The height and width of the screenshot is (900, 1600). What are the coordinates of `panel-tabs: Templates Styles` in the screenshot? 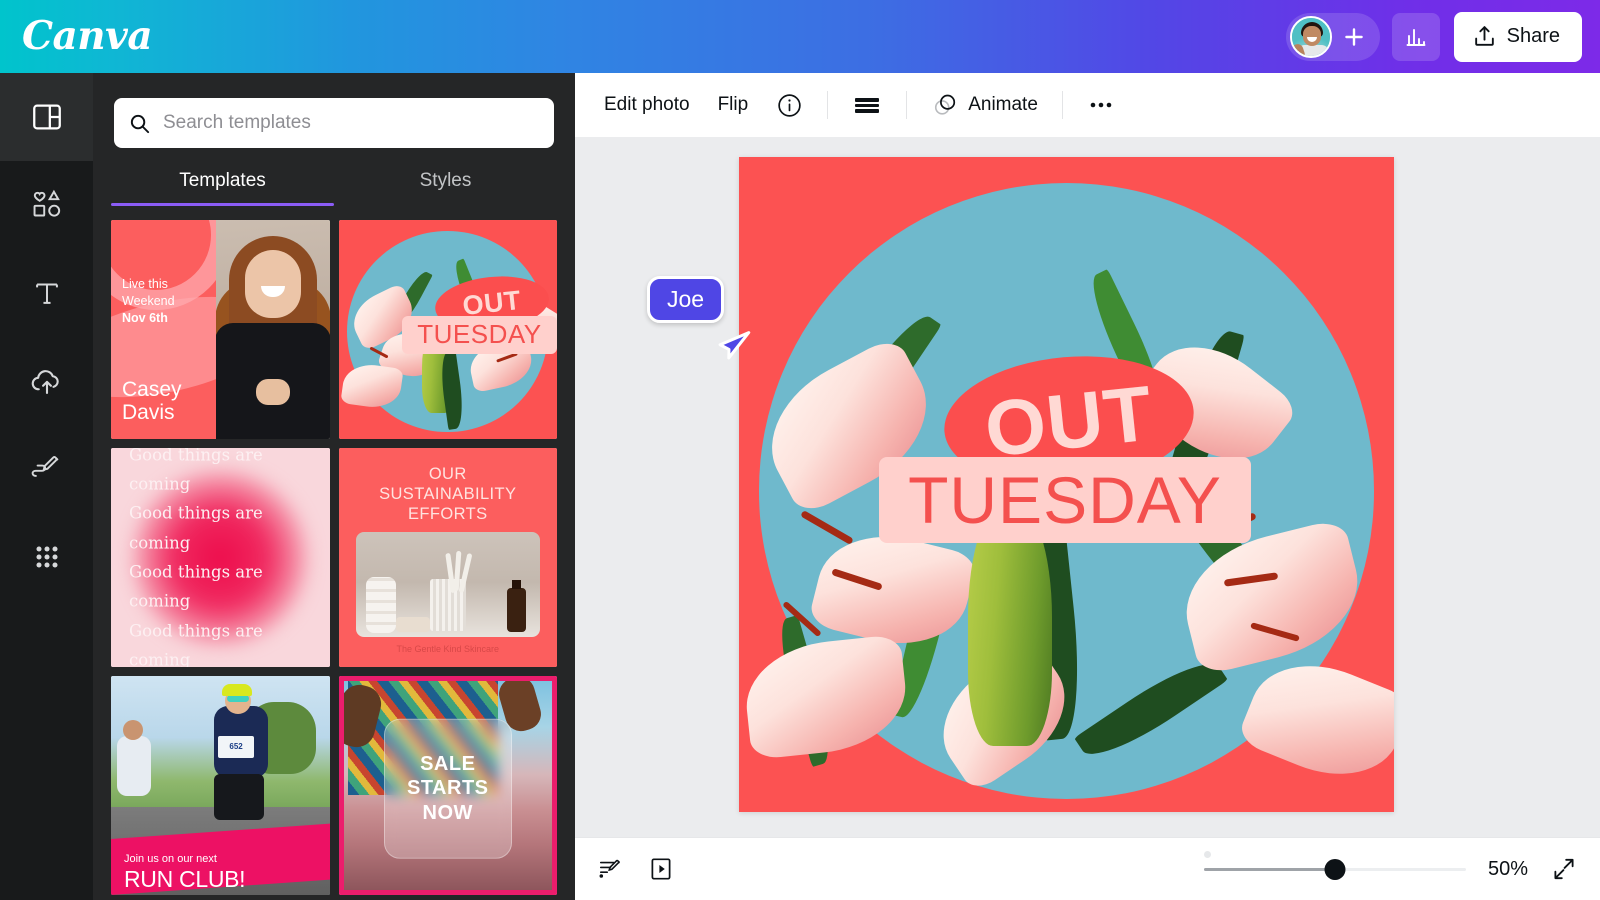 It's located at (334, 188).